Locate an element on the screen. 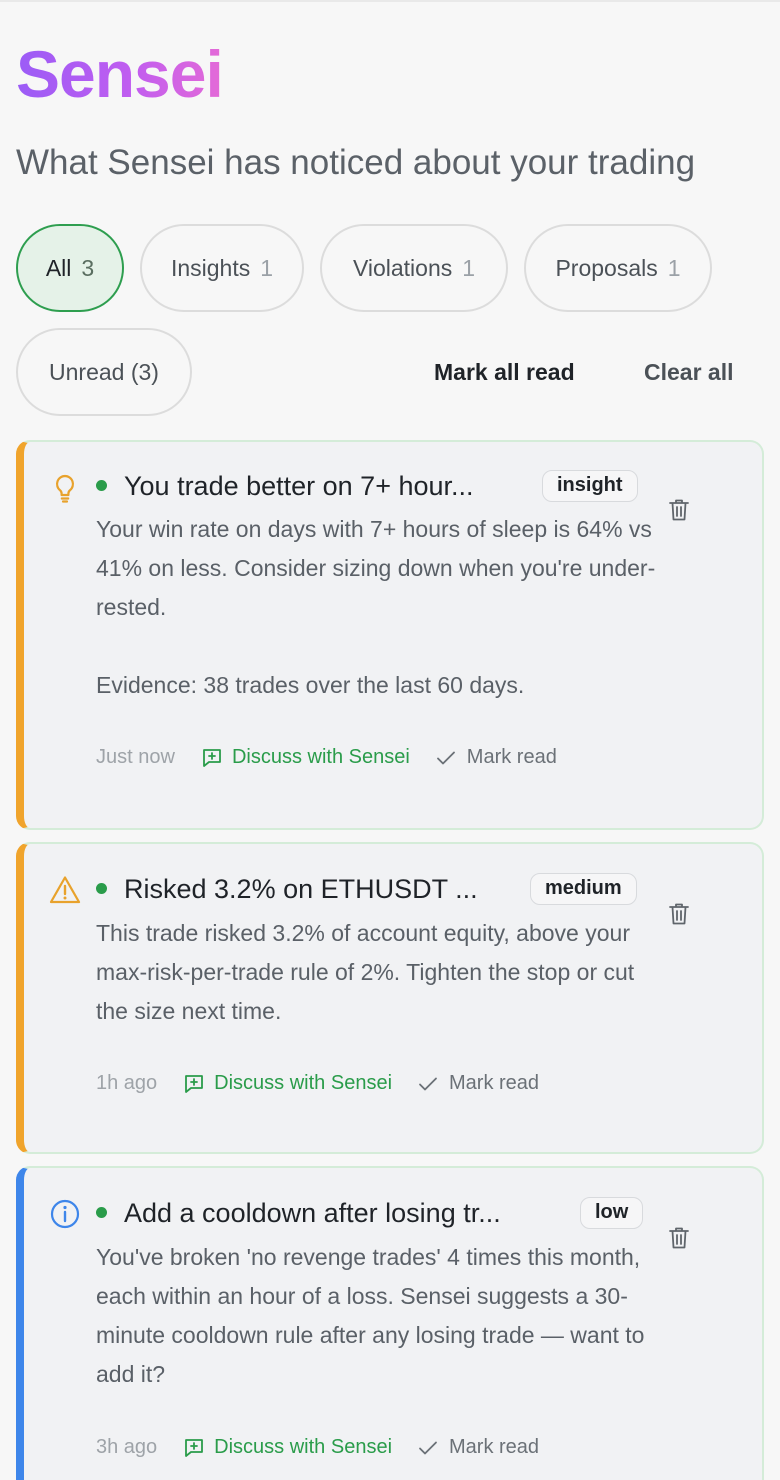  filter-chip-all: All 3 is located at coordinates (70, 268).